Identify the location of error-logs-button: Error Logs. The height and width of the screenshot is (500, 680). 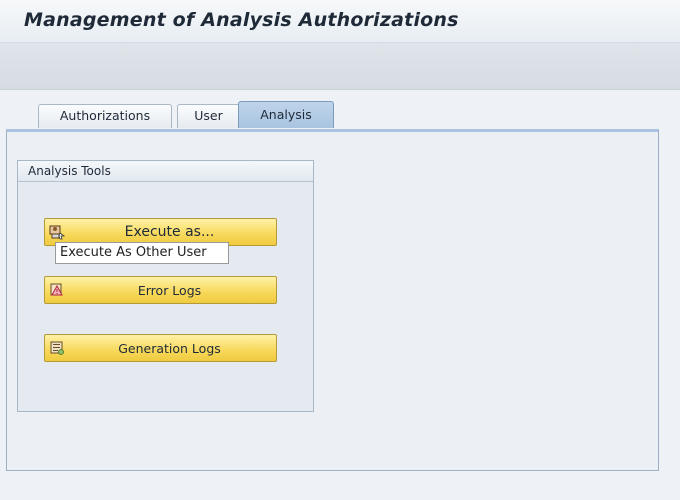
(160, 290).